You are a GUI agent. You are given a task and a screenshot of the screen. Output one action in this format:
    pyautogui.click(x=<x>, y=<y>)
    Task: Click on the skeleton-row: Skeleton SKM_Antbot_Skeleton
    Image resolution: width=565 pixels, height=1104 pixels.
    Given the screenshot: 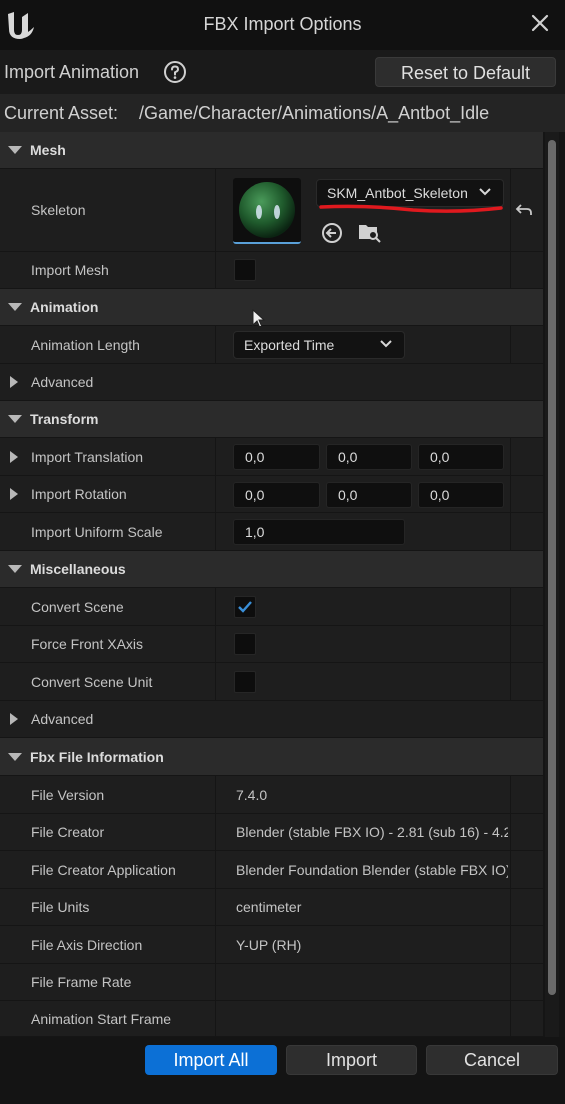 What is the action you would take?
    pyautogui.click(x=271, y=210)
    